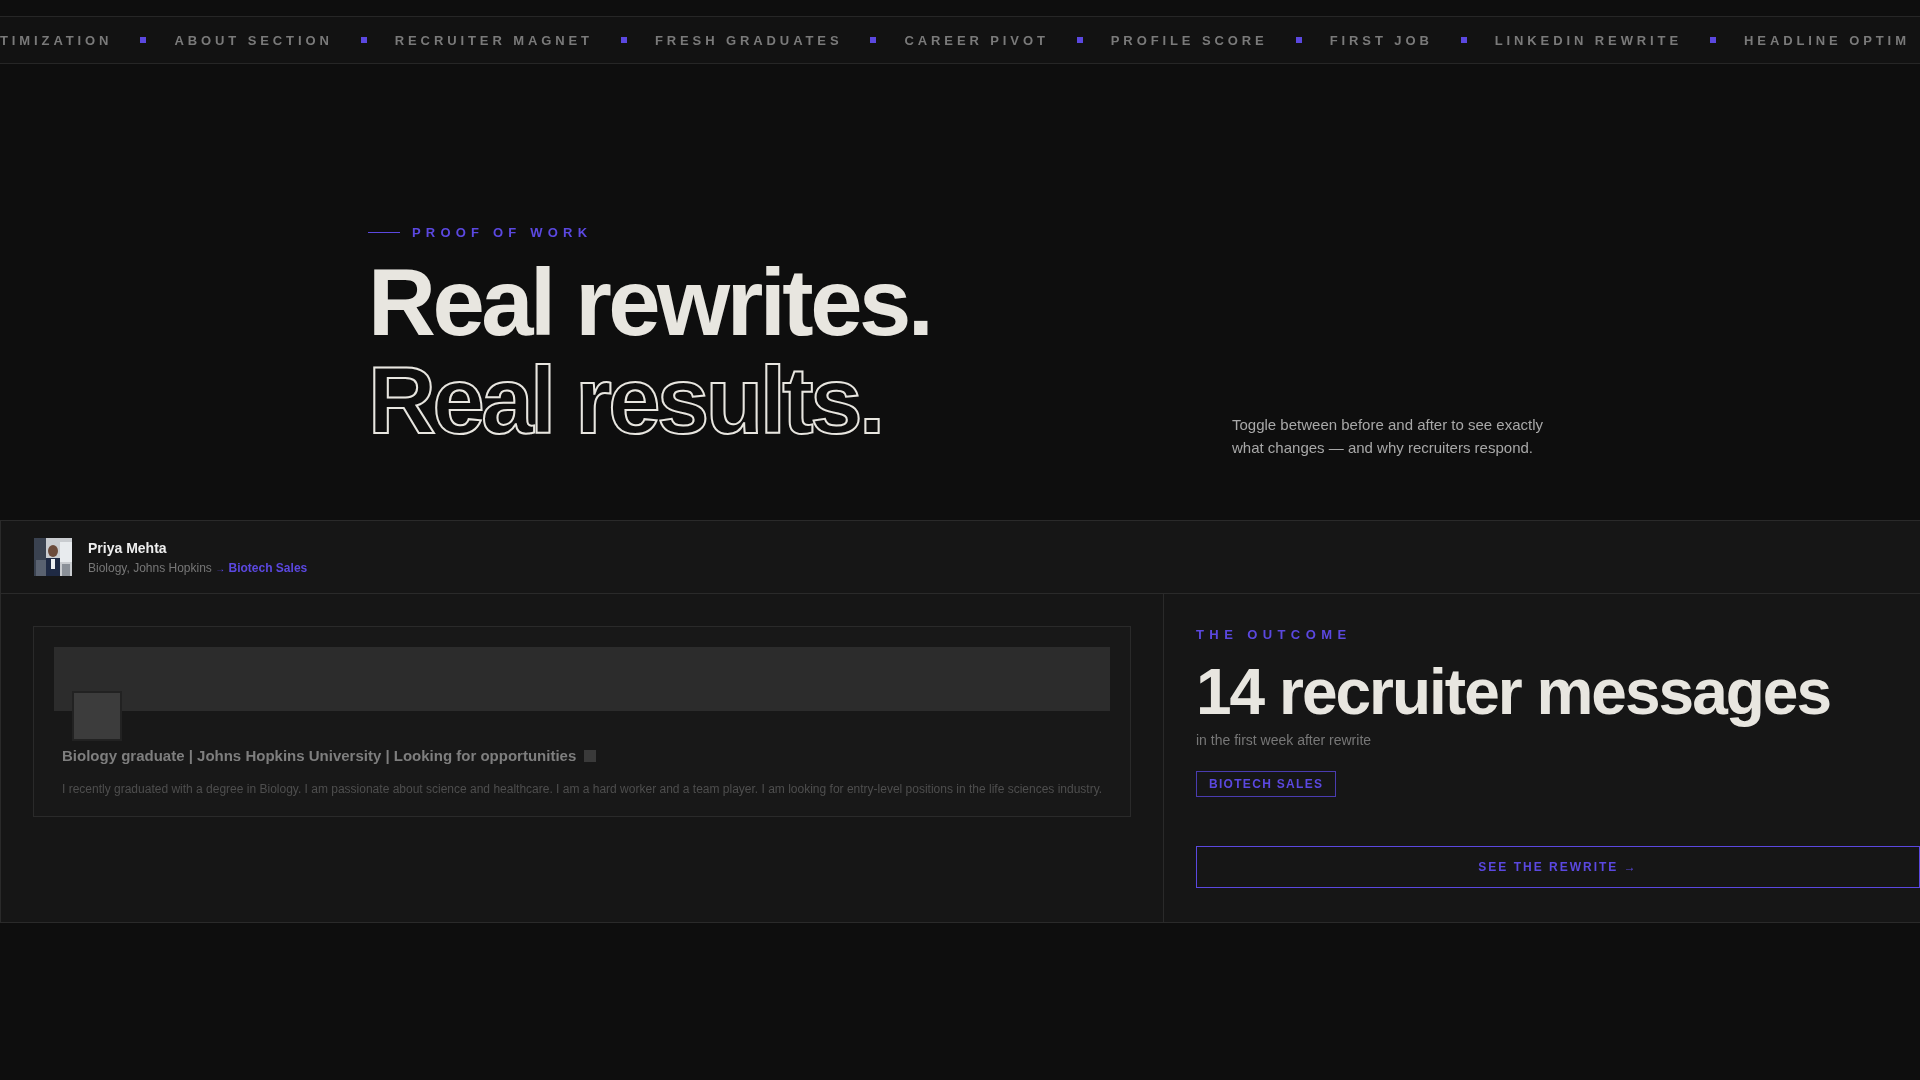  I want to click on ticker-item: TIMIZATION, so click(56, 40).